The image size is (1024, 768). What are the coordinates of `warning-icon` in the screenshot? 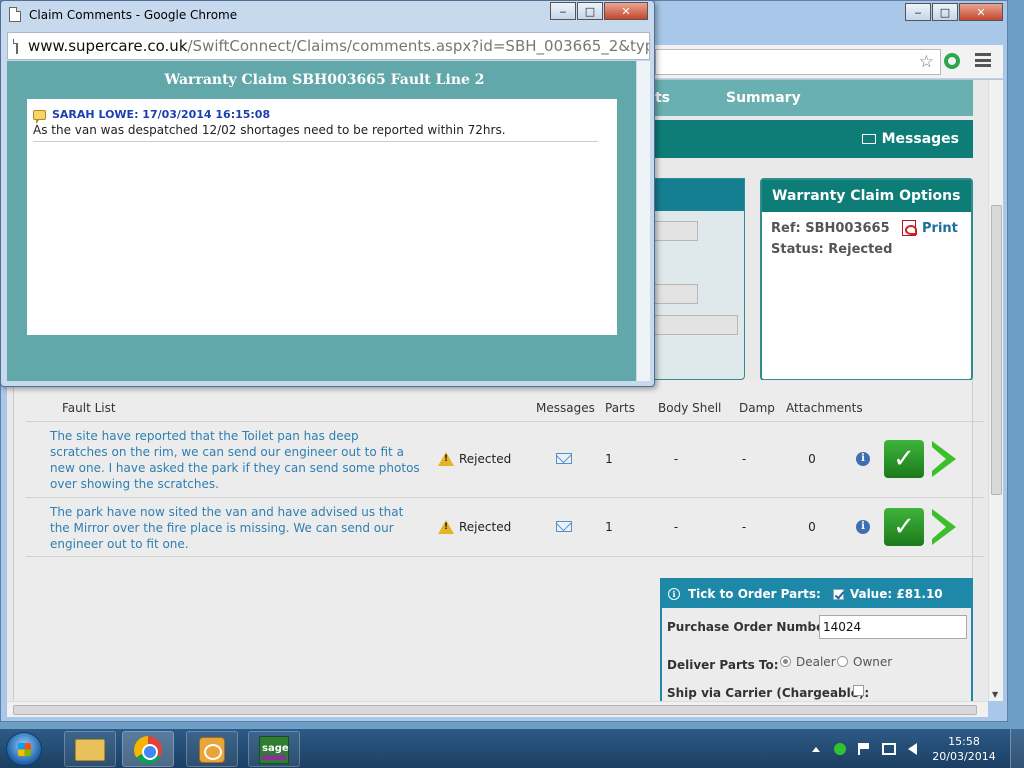 It's located at (446, 459).